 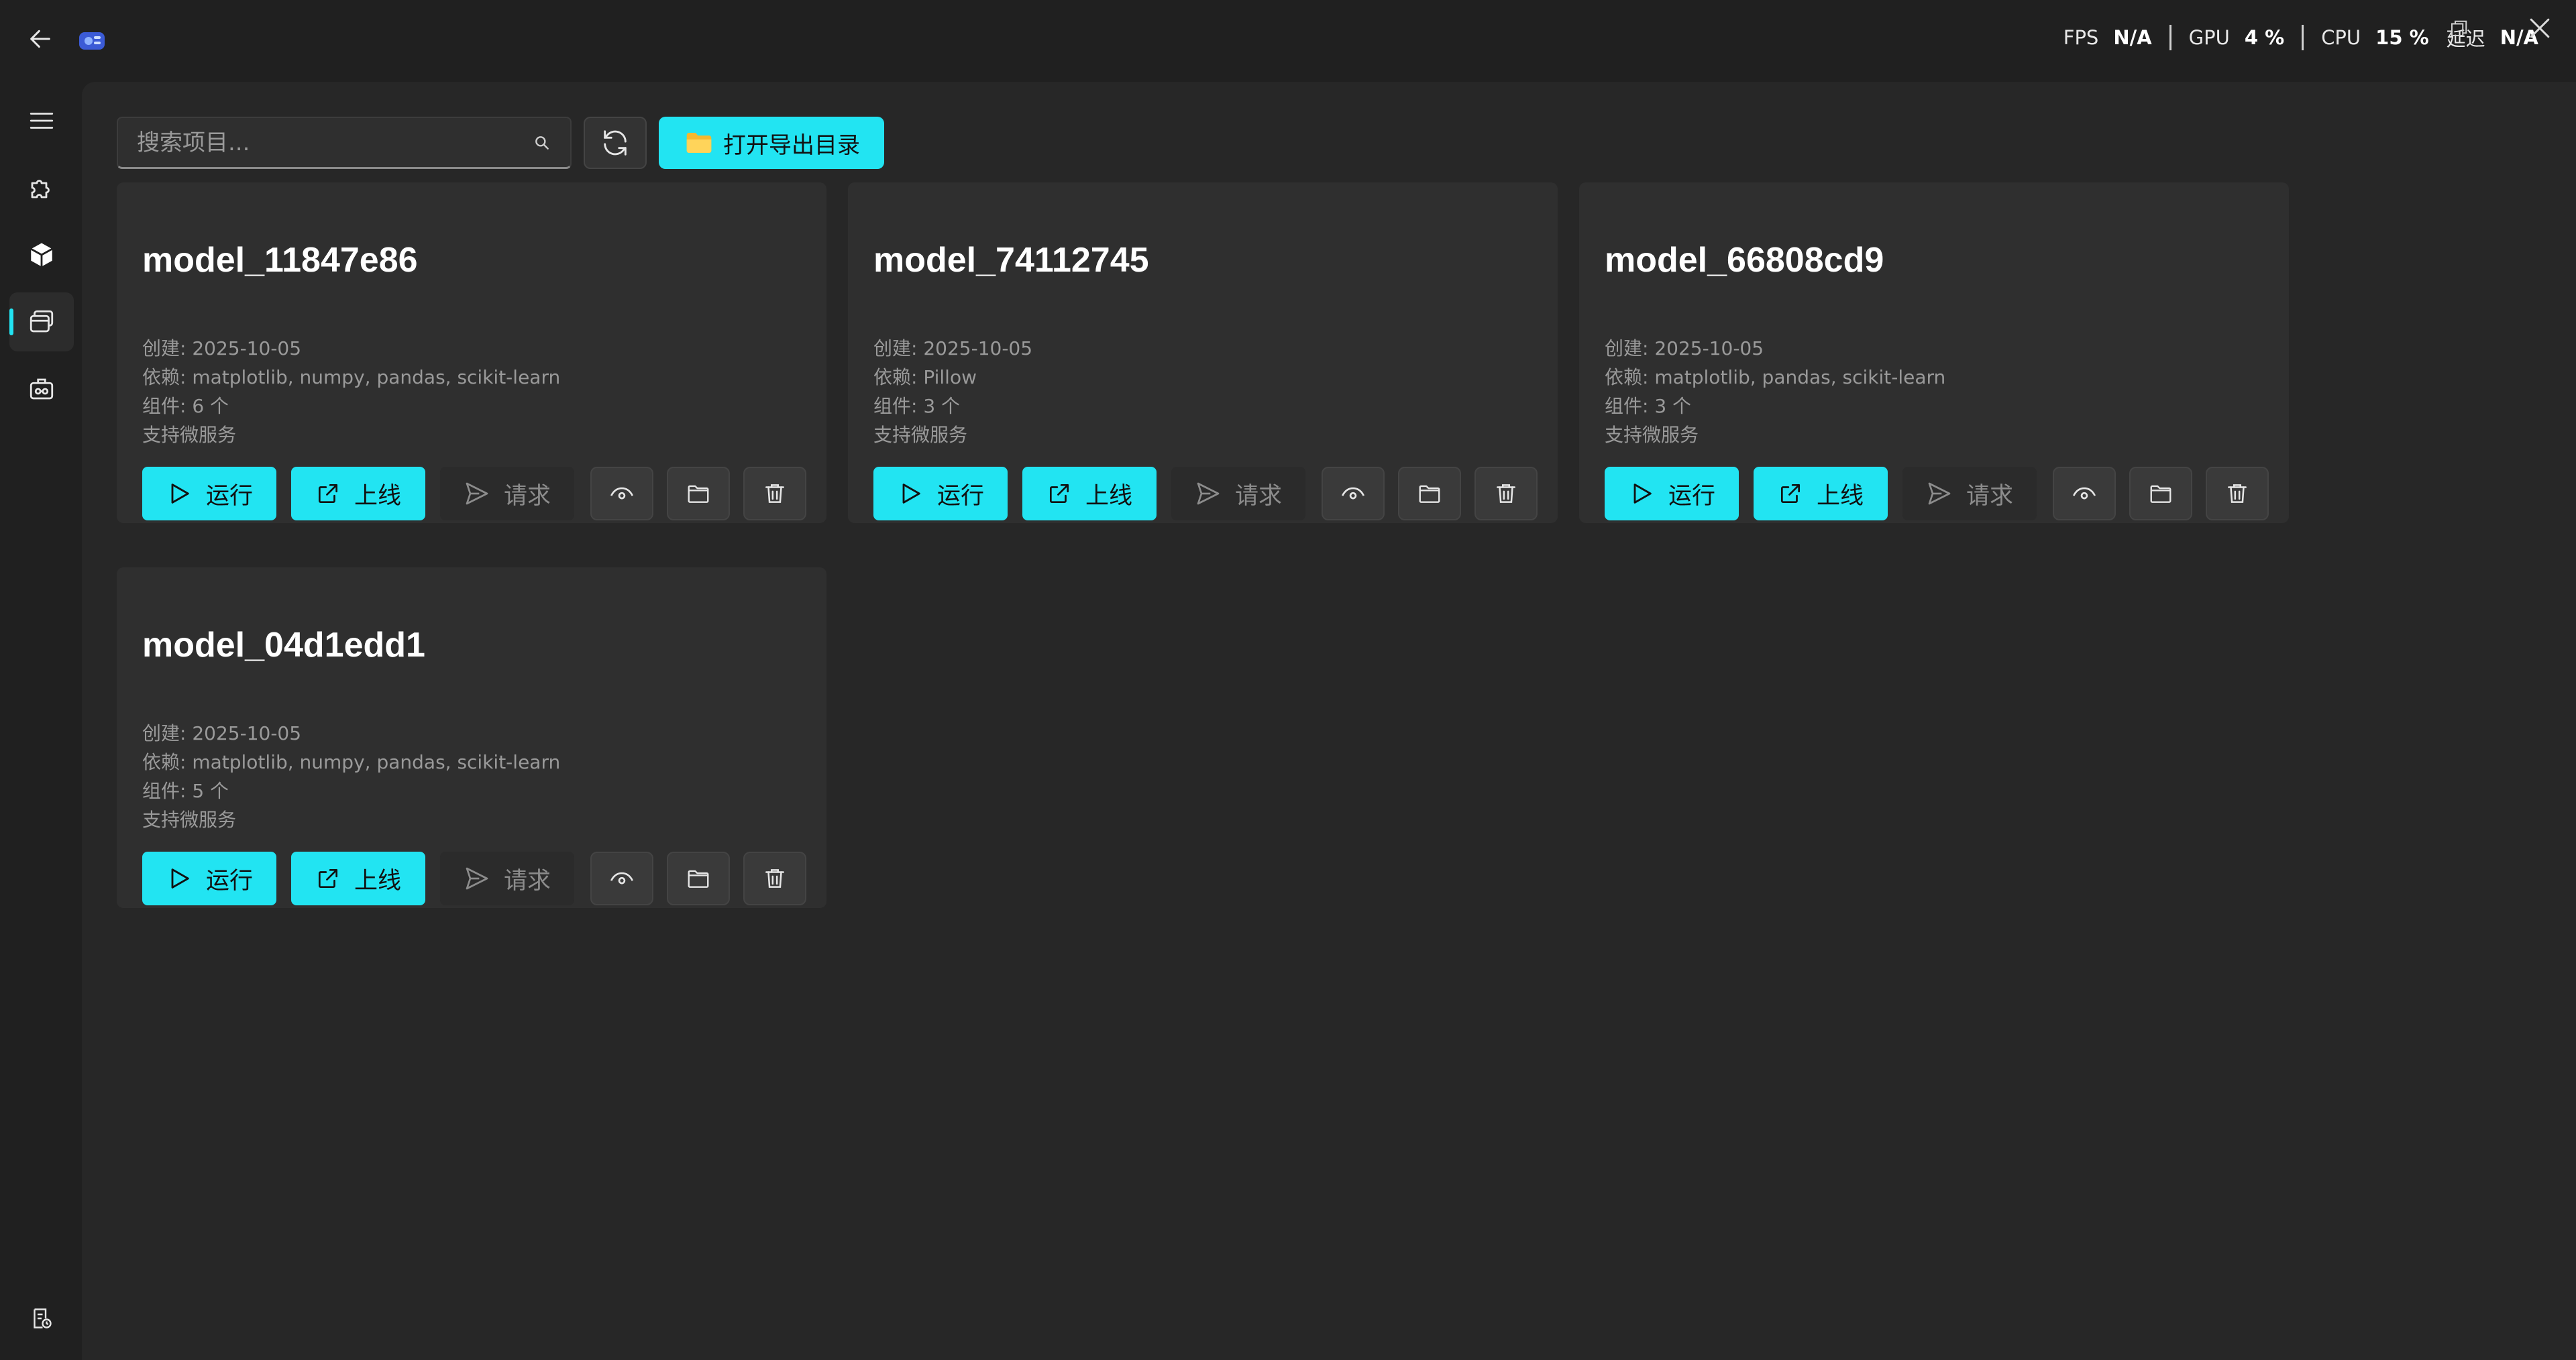 I want to click on open-export-dir-button: 打开导出目录, so click(x=771, y=143).